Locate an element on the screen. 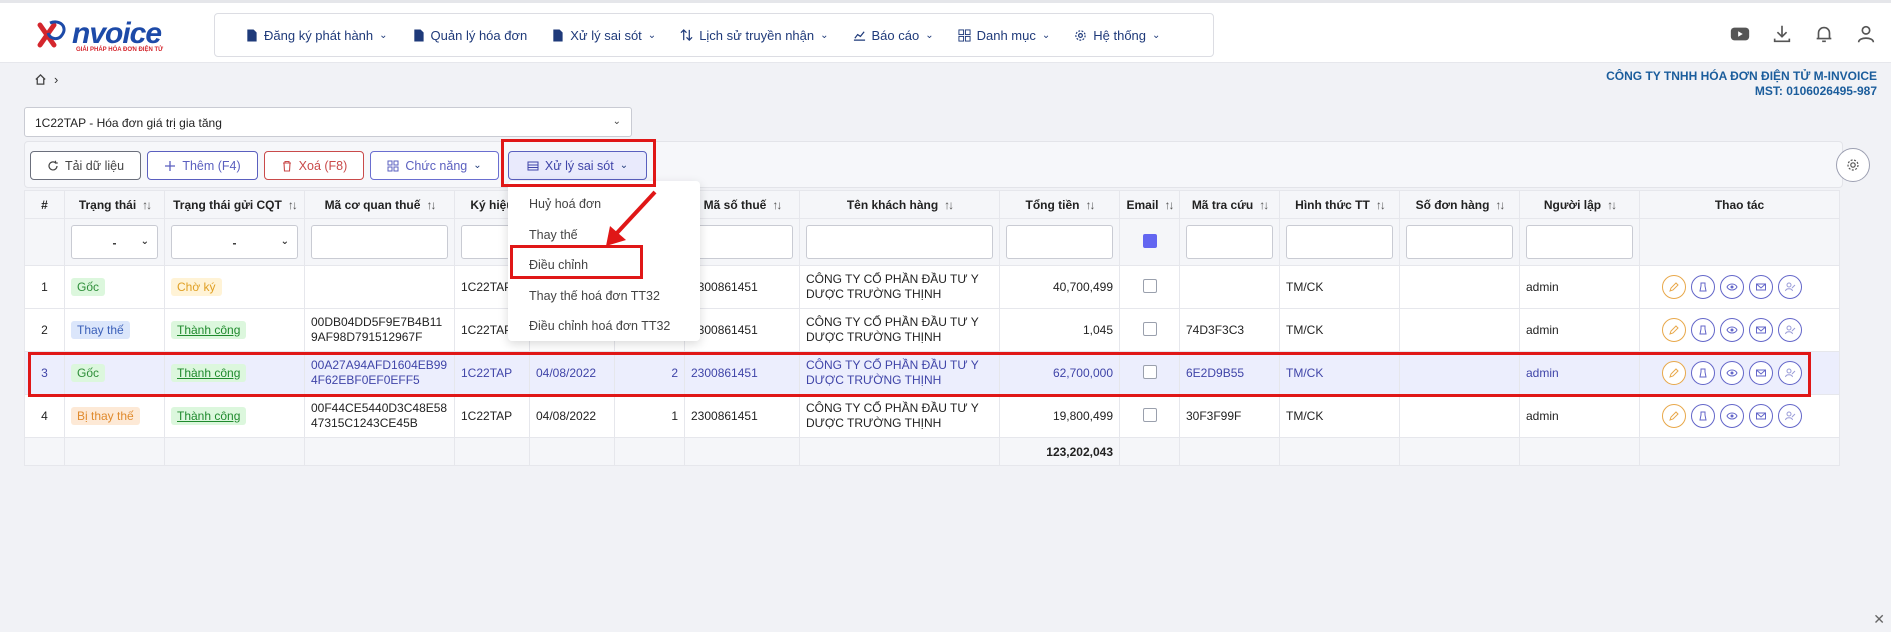 This screenshot has width=1891, height=632. col-header-status: Trạng thái ↑↓ is located at coordinates (114, 204).